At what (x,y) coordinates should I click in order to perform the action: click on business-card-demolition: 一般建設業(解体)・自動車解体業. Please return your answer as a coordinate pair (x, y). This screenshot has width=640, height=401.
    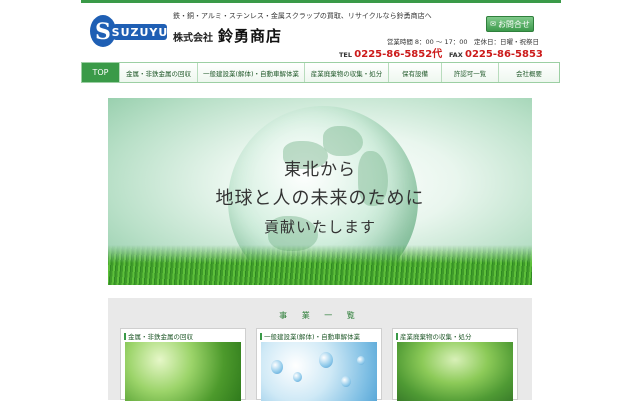
    Looking at the image, I should click on (319, 364).